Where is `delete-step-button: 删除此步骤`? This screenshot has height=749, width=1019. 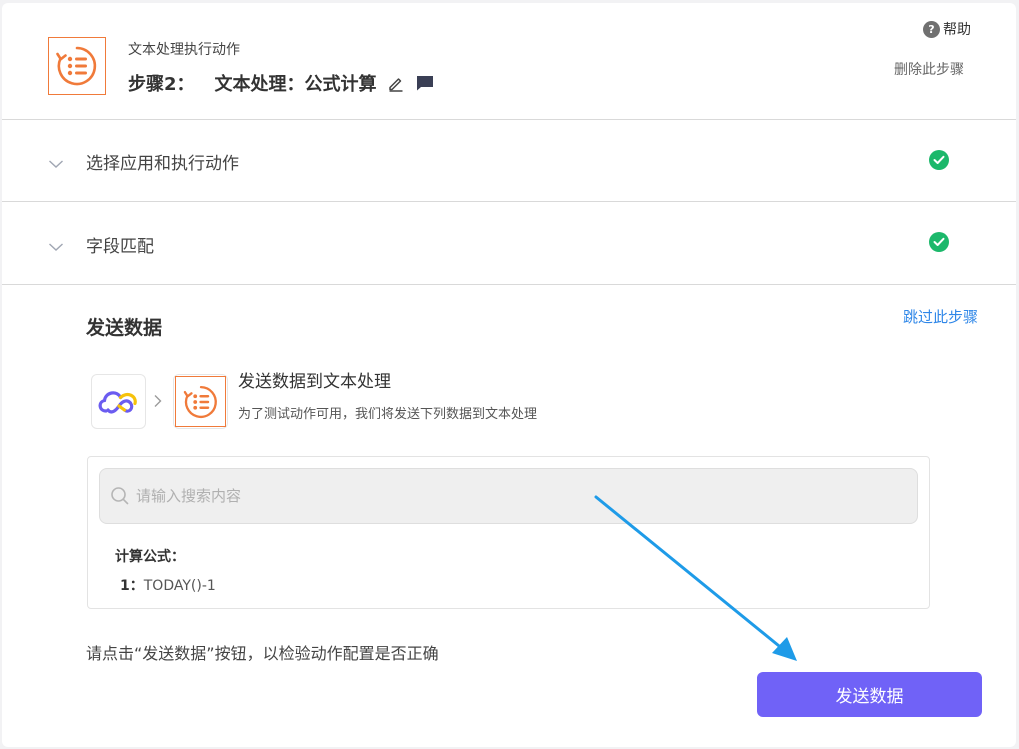 delete-step-button: 删除此步骤 is located at coordinates (929, 69).